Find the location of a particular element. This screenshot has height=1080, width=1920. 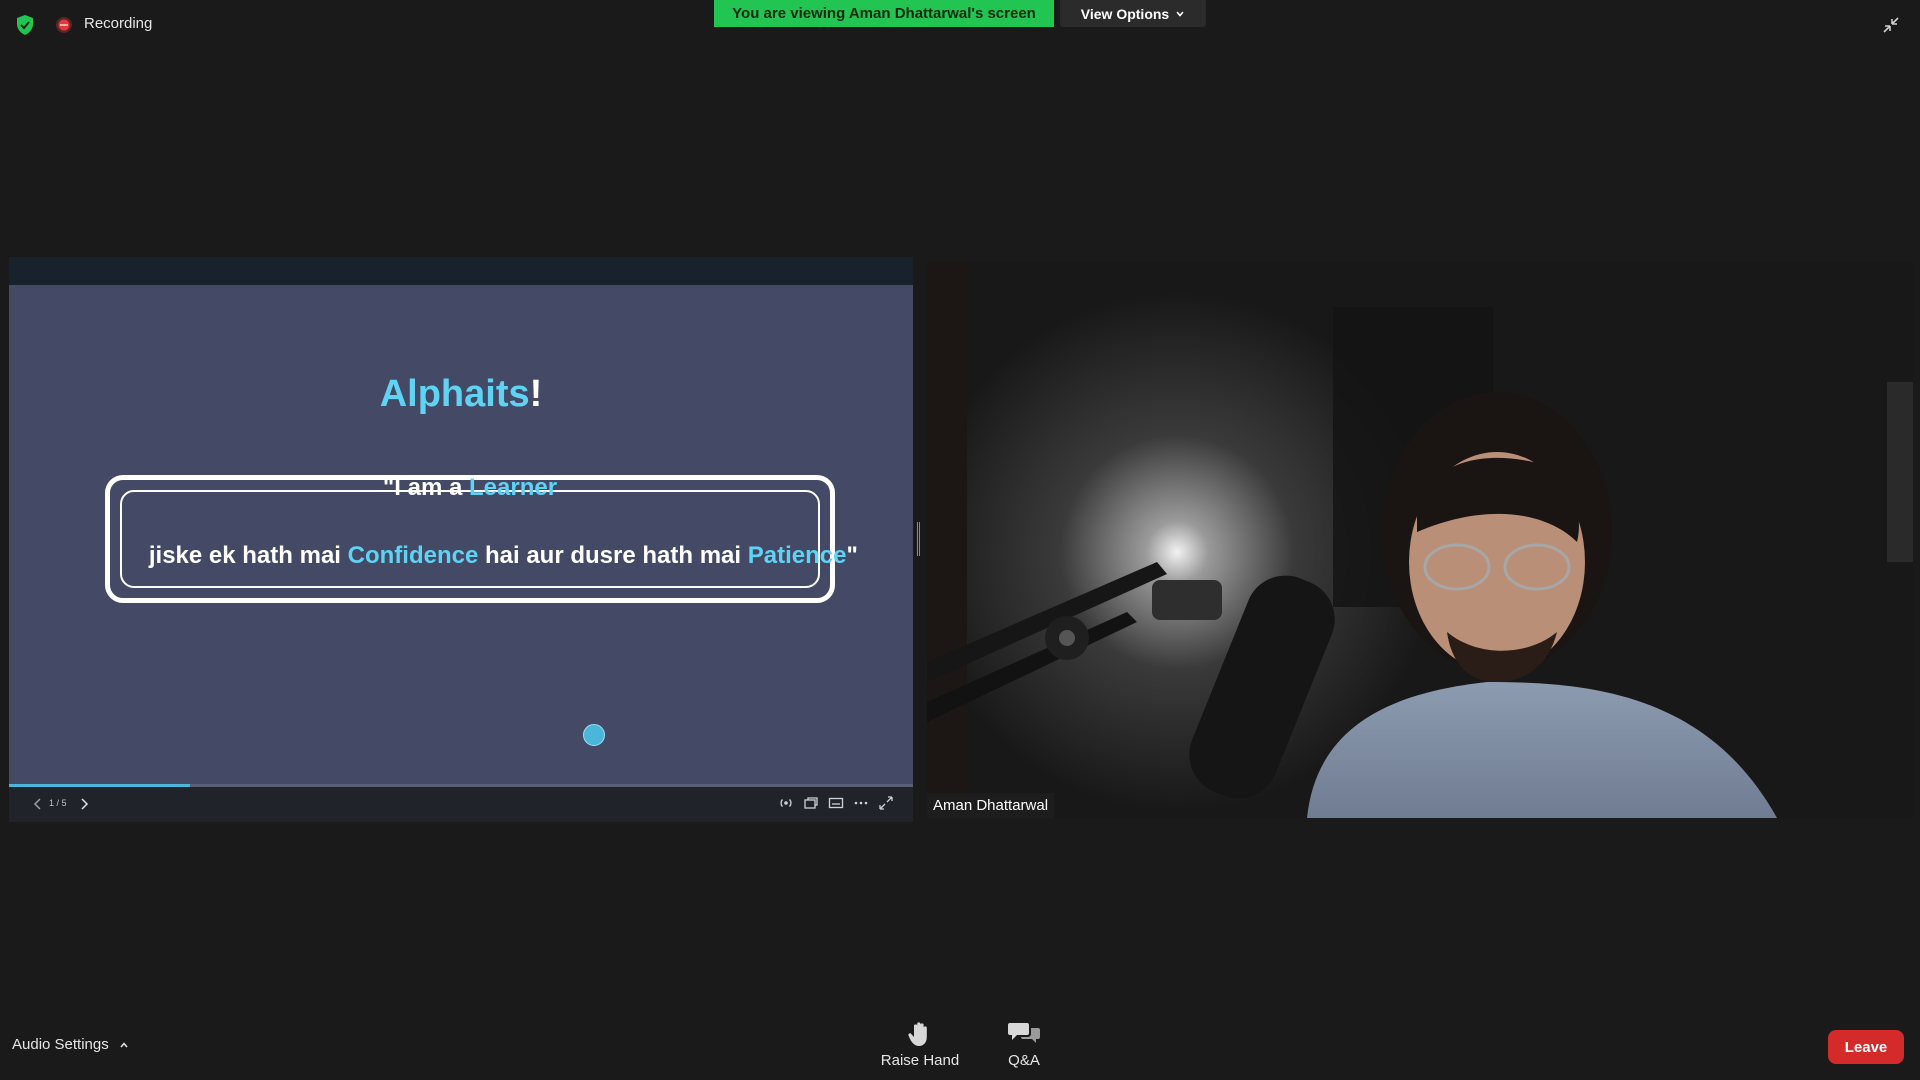

laser-pointer-cursor is located at coordinates (594, 735).